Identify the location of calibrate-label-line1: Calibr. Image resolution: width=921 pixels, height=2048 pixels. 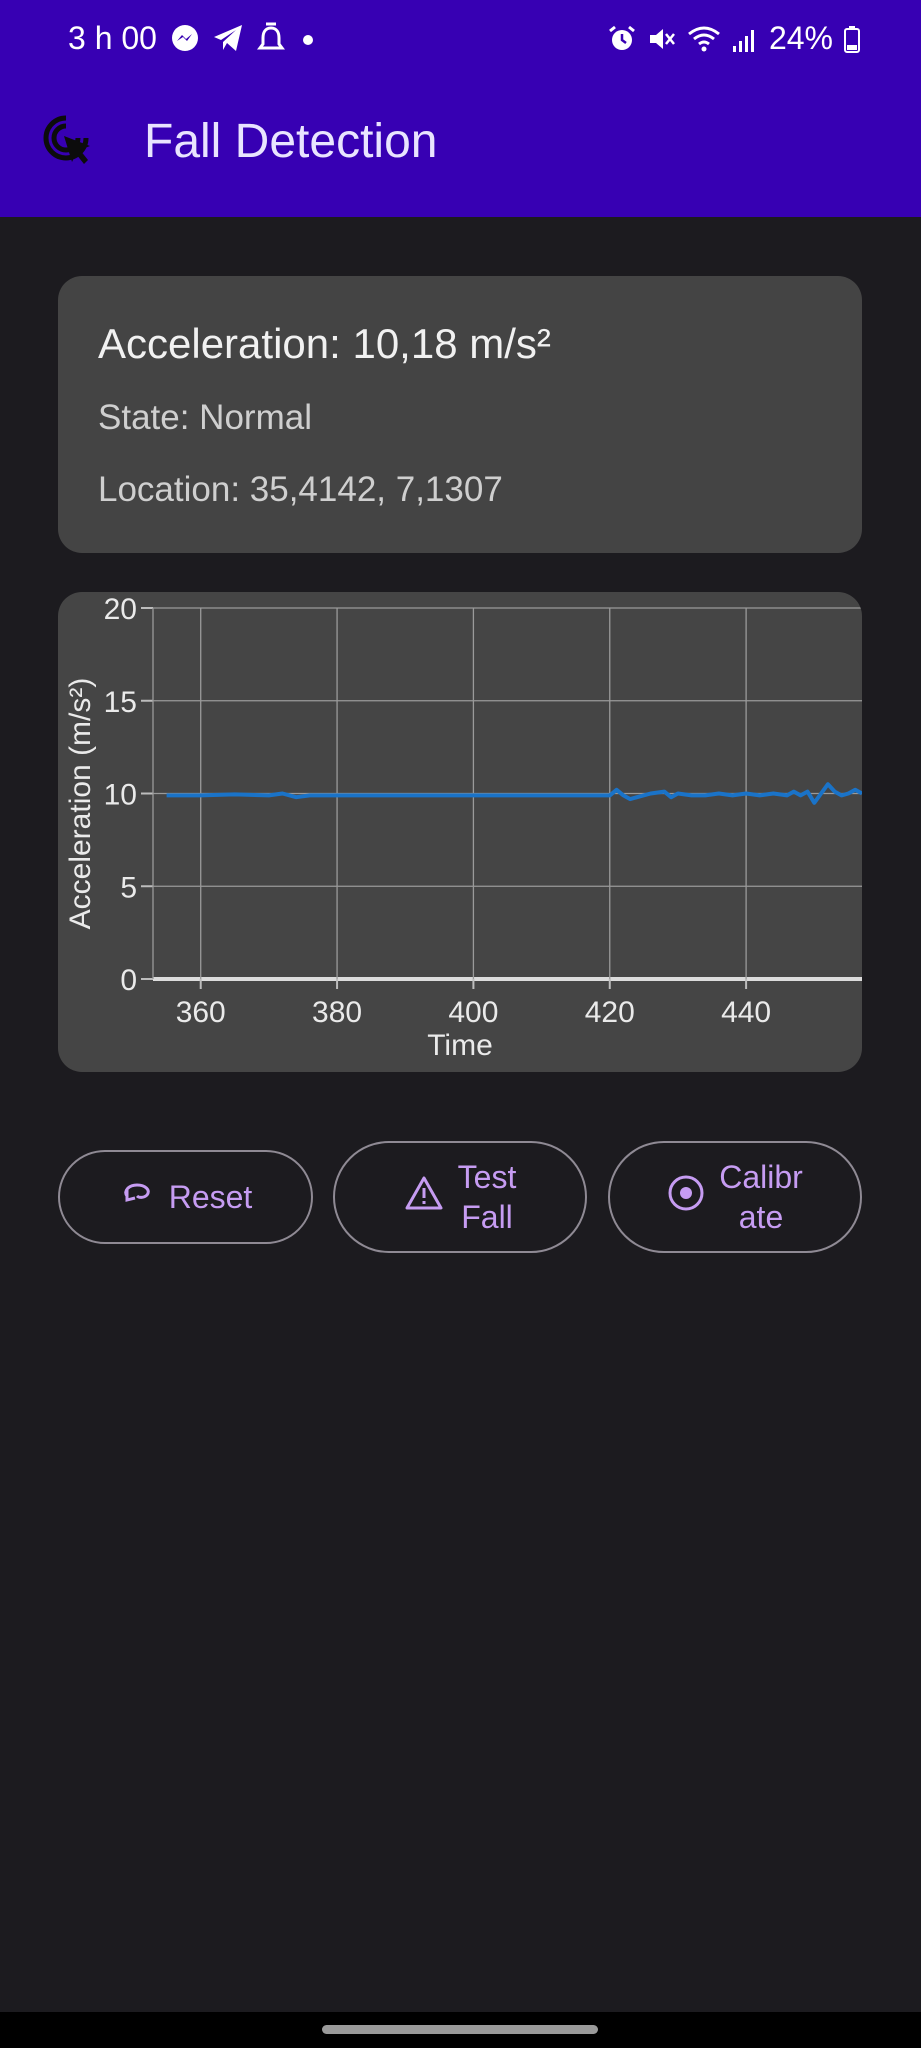
(761, 1177).